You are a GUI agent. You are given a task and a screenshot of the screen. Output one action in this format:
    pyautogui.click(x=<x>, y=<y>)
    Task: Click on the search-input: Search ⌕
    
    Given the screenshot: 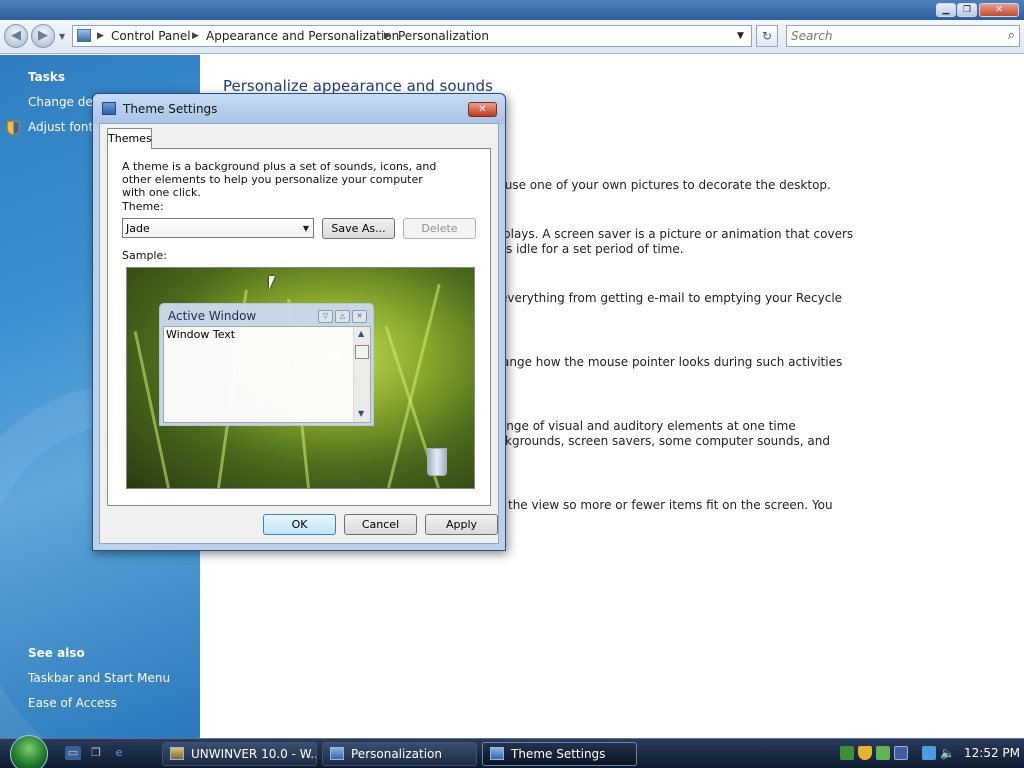 What is the action you would take?
    pyautogui.click(x=903, y=36)
    